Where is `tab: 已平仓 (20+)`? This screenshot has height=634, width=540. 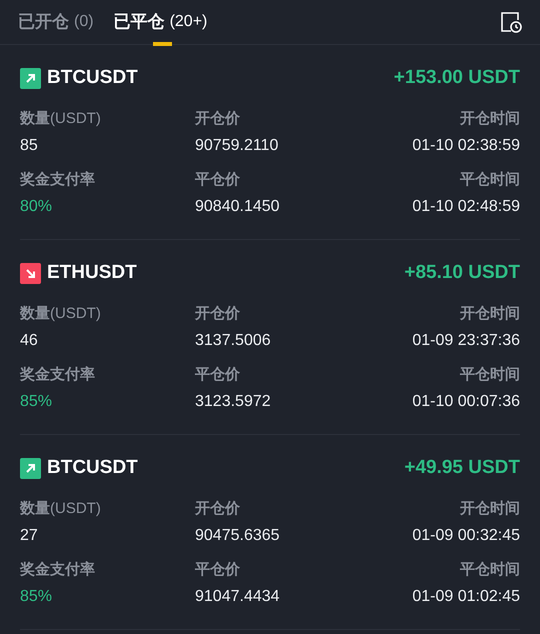 tab: 已平仓 (20+) is located at coordinates (161, 22).